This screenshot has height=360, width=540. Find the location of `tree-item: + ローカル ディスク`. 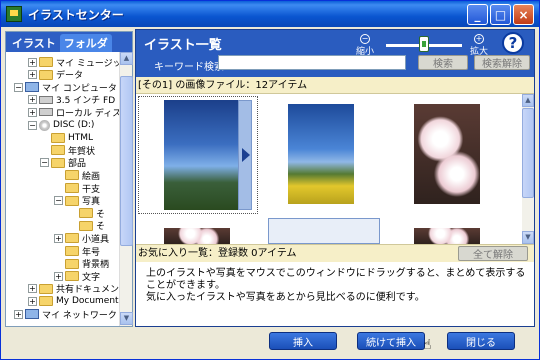

tree-item: + ローカル ディスク is located at coordinates (74, 112).